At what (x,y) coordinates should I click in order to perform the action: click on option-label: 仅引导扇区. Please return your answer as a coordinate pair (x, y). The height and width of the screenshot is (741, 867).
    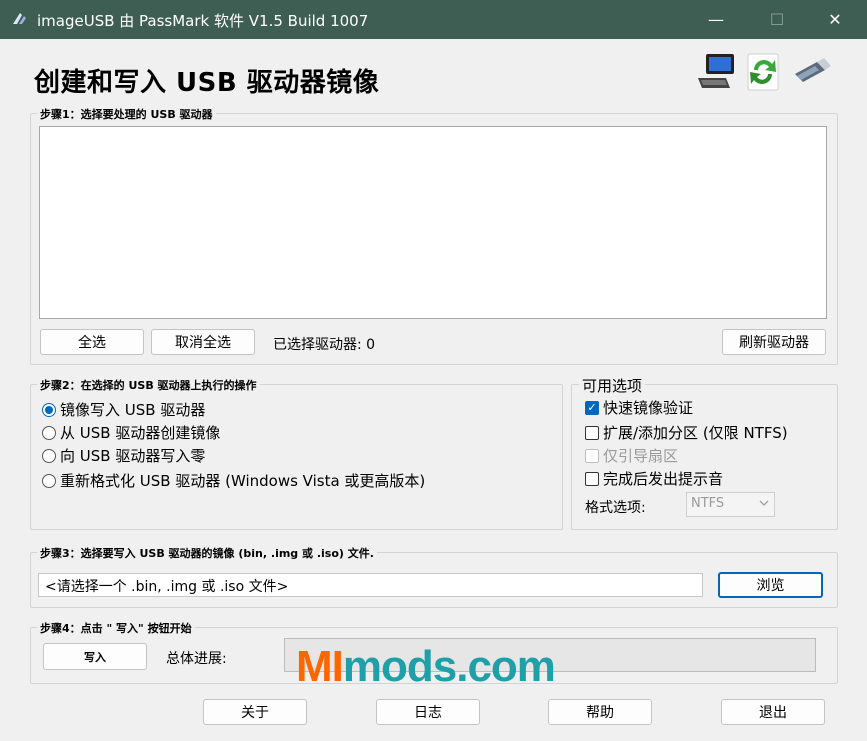
    Looking at the image, I should click on (641, 456).